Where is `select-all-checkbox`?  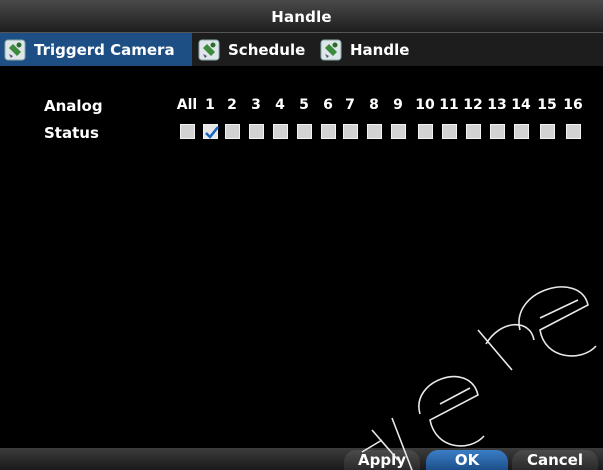 select-all-checkbox is located at coordinates (187, 131).